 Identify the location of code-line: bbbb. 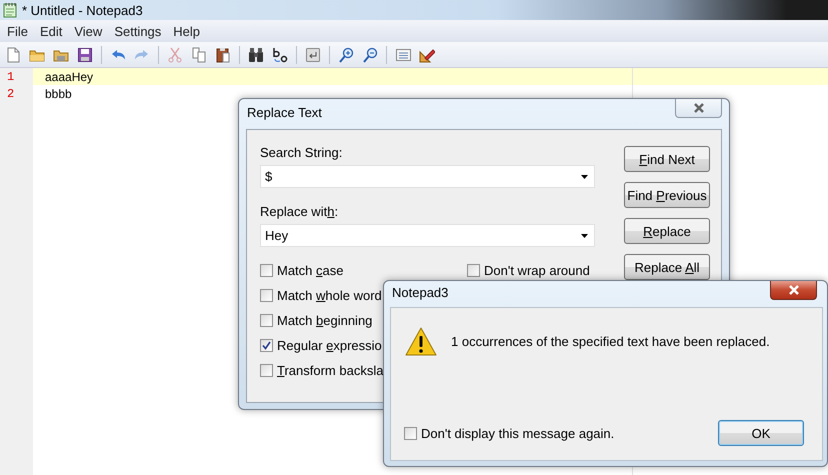
(58, 93).